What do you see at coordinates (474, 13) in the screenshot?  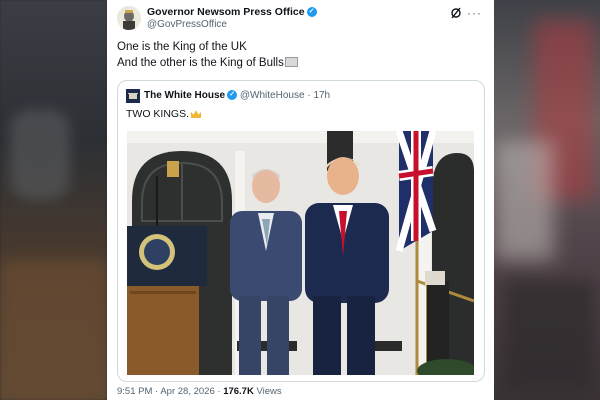 I see `more-dots-icon: ···` at bounding box center [474, 13].